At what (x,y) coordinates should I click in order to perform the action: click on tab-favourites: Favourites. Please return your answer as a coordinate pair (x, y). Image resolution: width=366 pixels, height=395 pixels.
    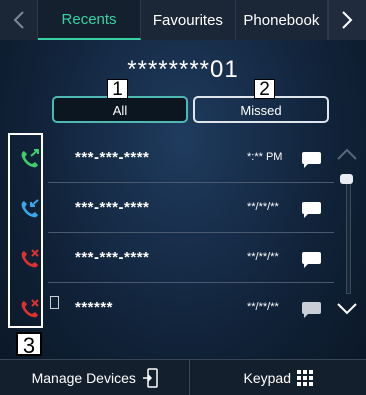
    Looking at the image, I should click on (188, 20).